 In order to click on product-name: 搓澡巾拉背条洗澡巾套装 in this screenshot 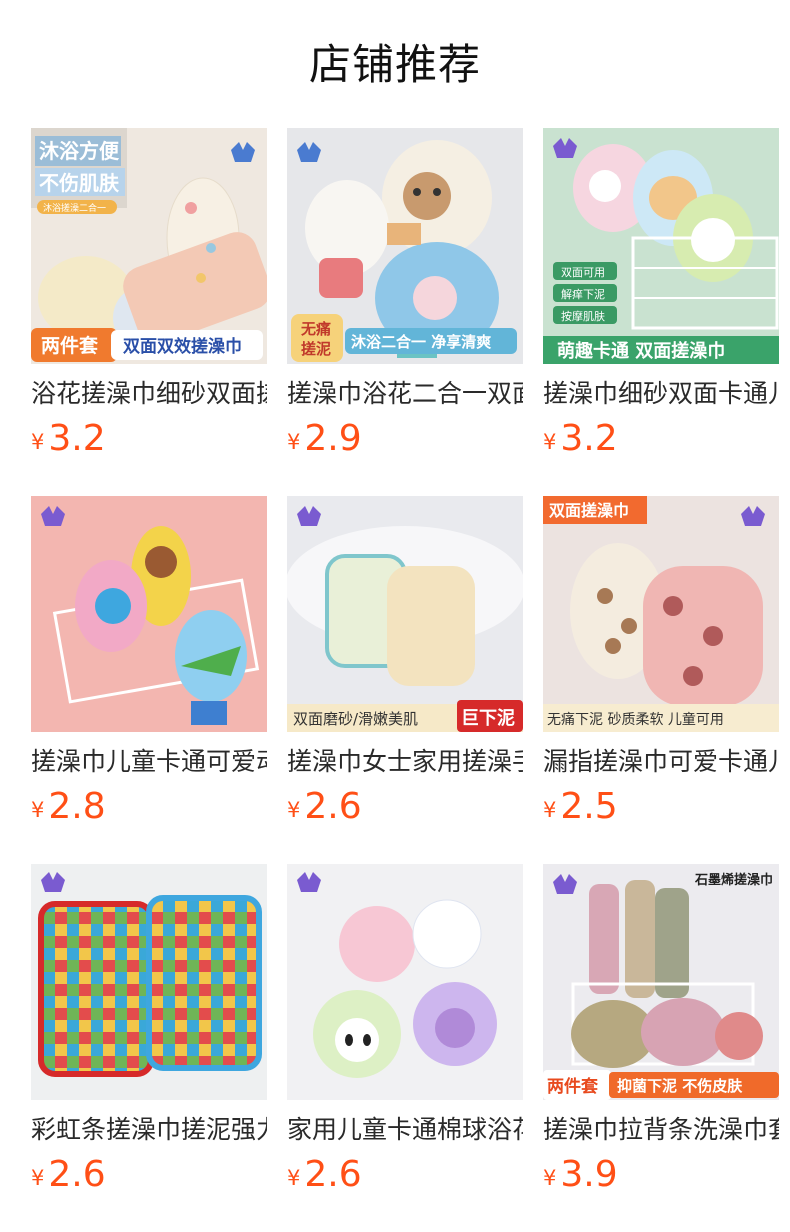, I will do `click(661, 1130)`.